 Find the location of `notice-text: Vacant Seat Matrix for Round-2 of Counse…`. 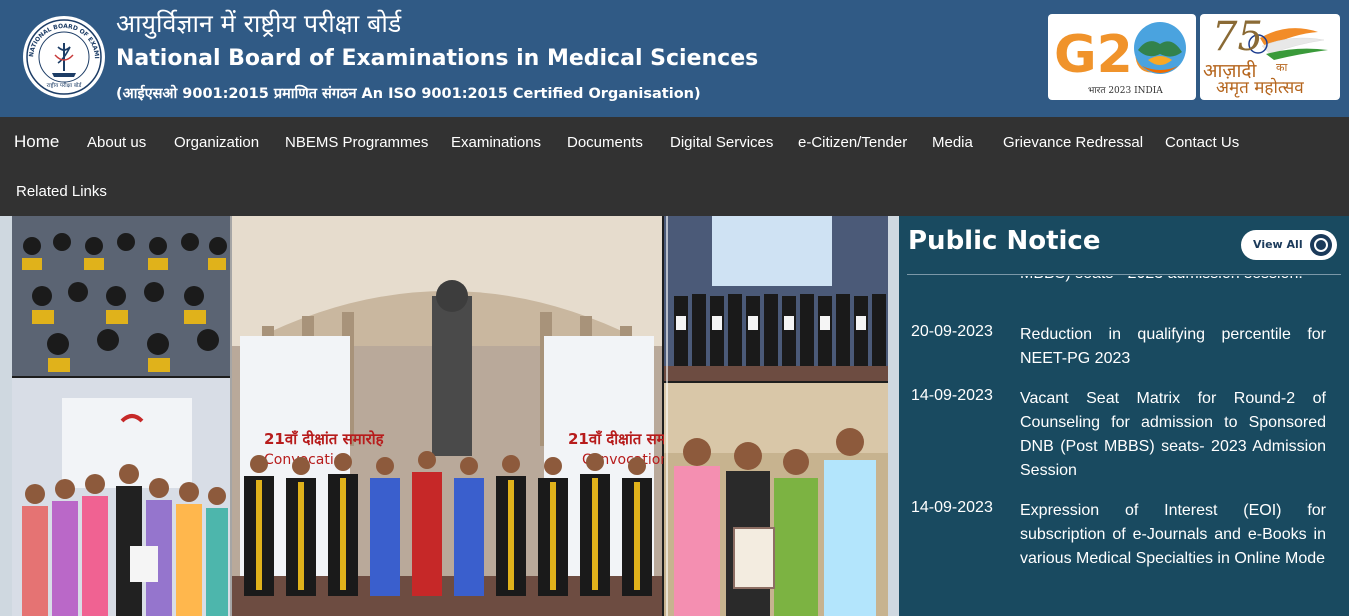

notice-text: Vacant Seat Matrix for Round-2 of Counse… is located at coordinates (1173, 434).